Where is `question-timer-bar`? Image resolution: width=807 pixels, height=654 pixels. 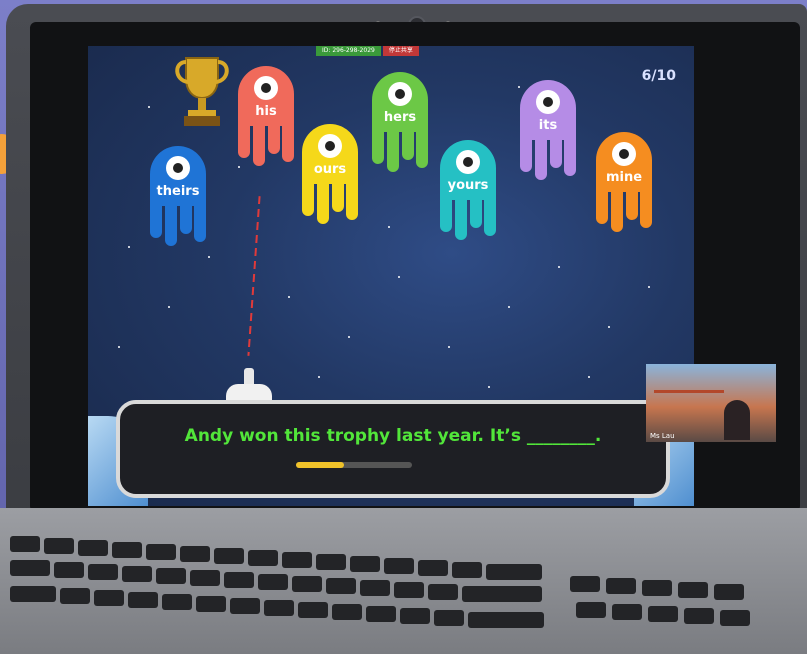 question-timer-bar is located at coordinates (354, 465).